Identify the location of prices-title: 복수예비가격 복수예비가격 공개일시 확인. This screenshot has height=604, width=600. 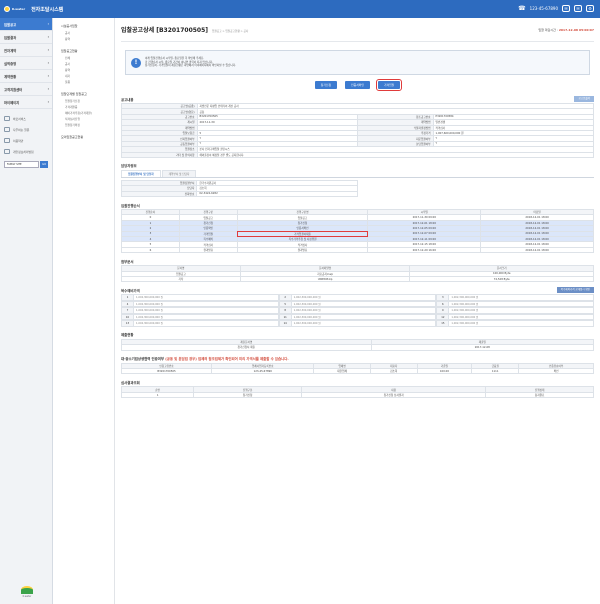
(357, 290).